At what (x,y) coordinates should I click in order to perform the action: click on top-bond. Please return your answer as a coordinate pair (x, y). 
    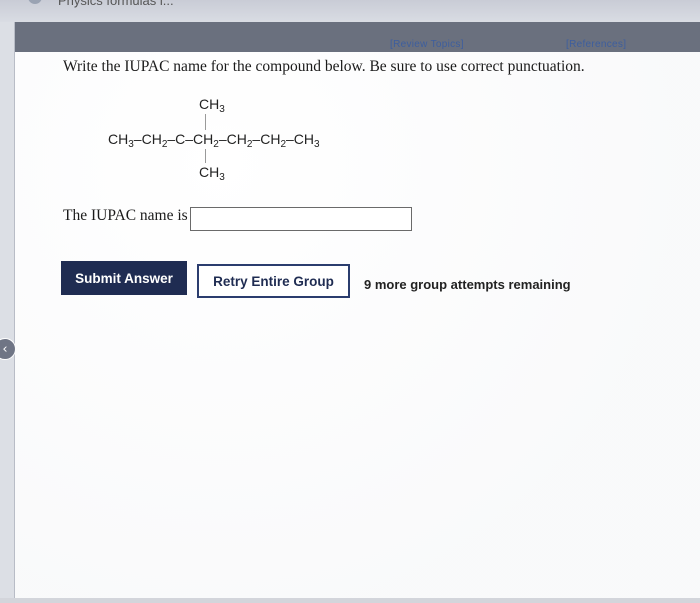
    Looking at the image, I should click on (205, 122).